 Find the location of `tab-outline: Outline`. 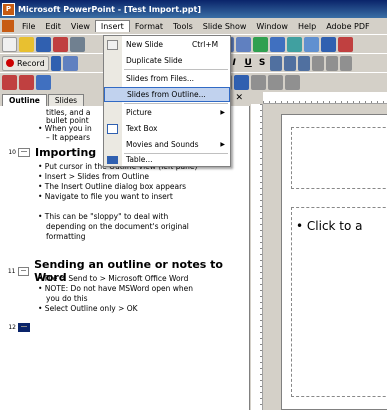

tab-outline: Outline is located at coordinates (24, 100).